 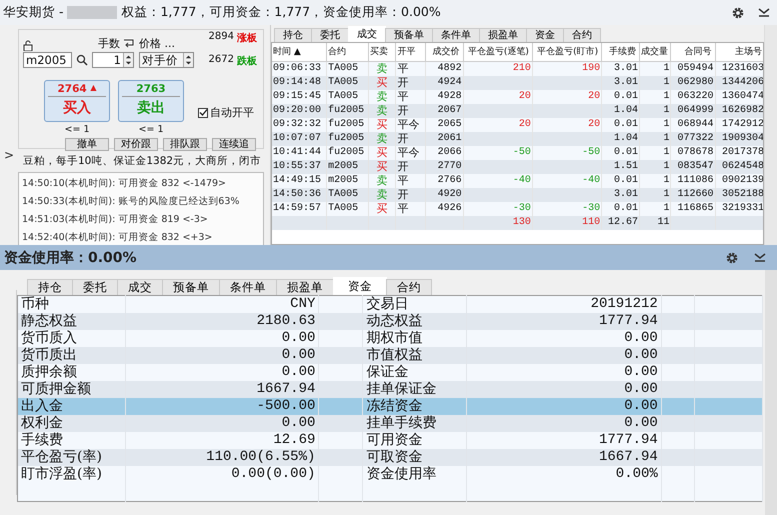 What do you see at coordinates (222, 321) in the screenshot?
I see `table-cell: 2180.63` at bounding box center [222, 321].